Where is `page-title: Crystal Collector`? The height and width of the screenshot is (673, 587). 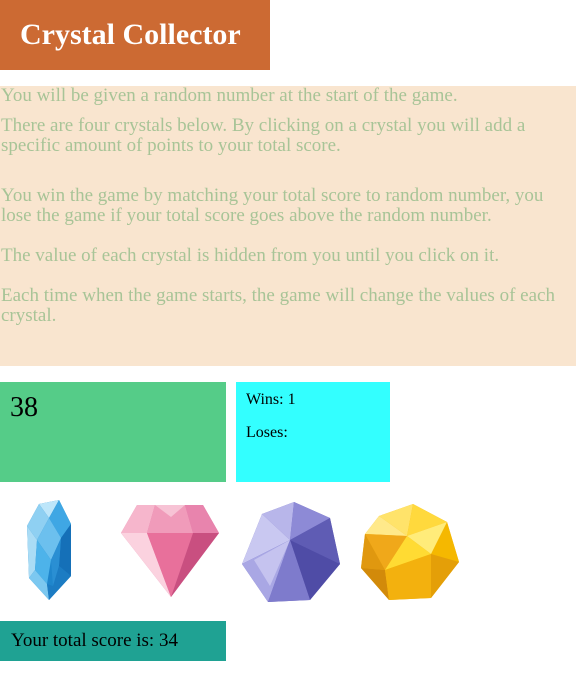
page-title: Crystal Collector is located at coordinates (130, 34).